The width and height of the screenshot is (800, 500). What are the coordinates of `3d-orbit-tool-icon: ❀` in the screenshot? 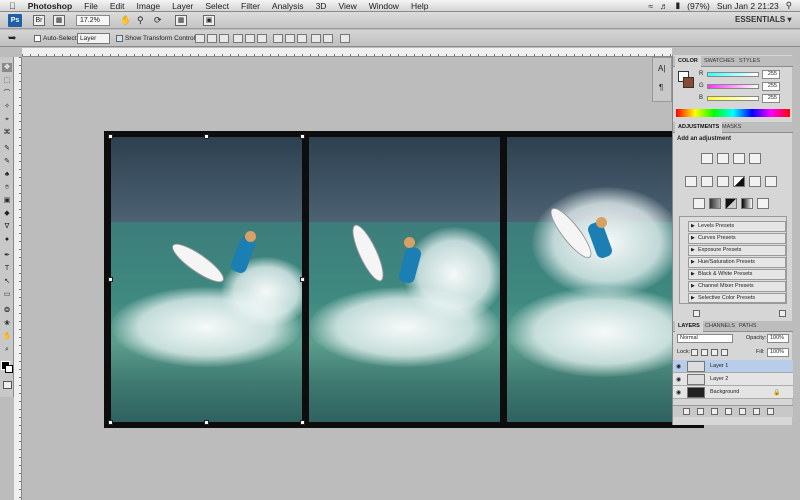 It's located at (7, 323).